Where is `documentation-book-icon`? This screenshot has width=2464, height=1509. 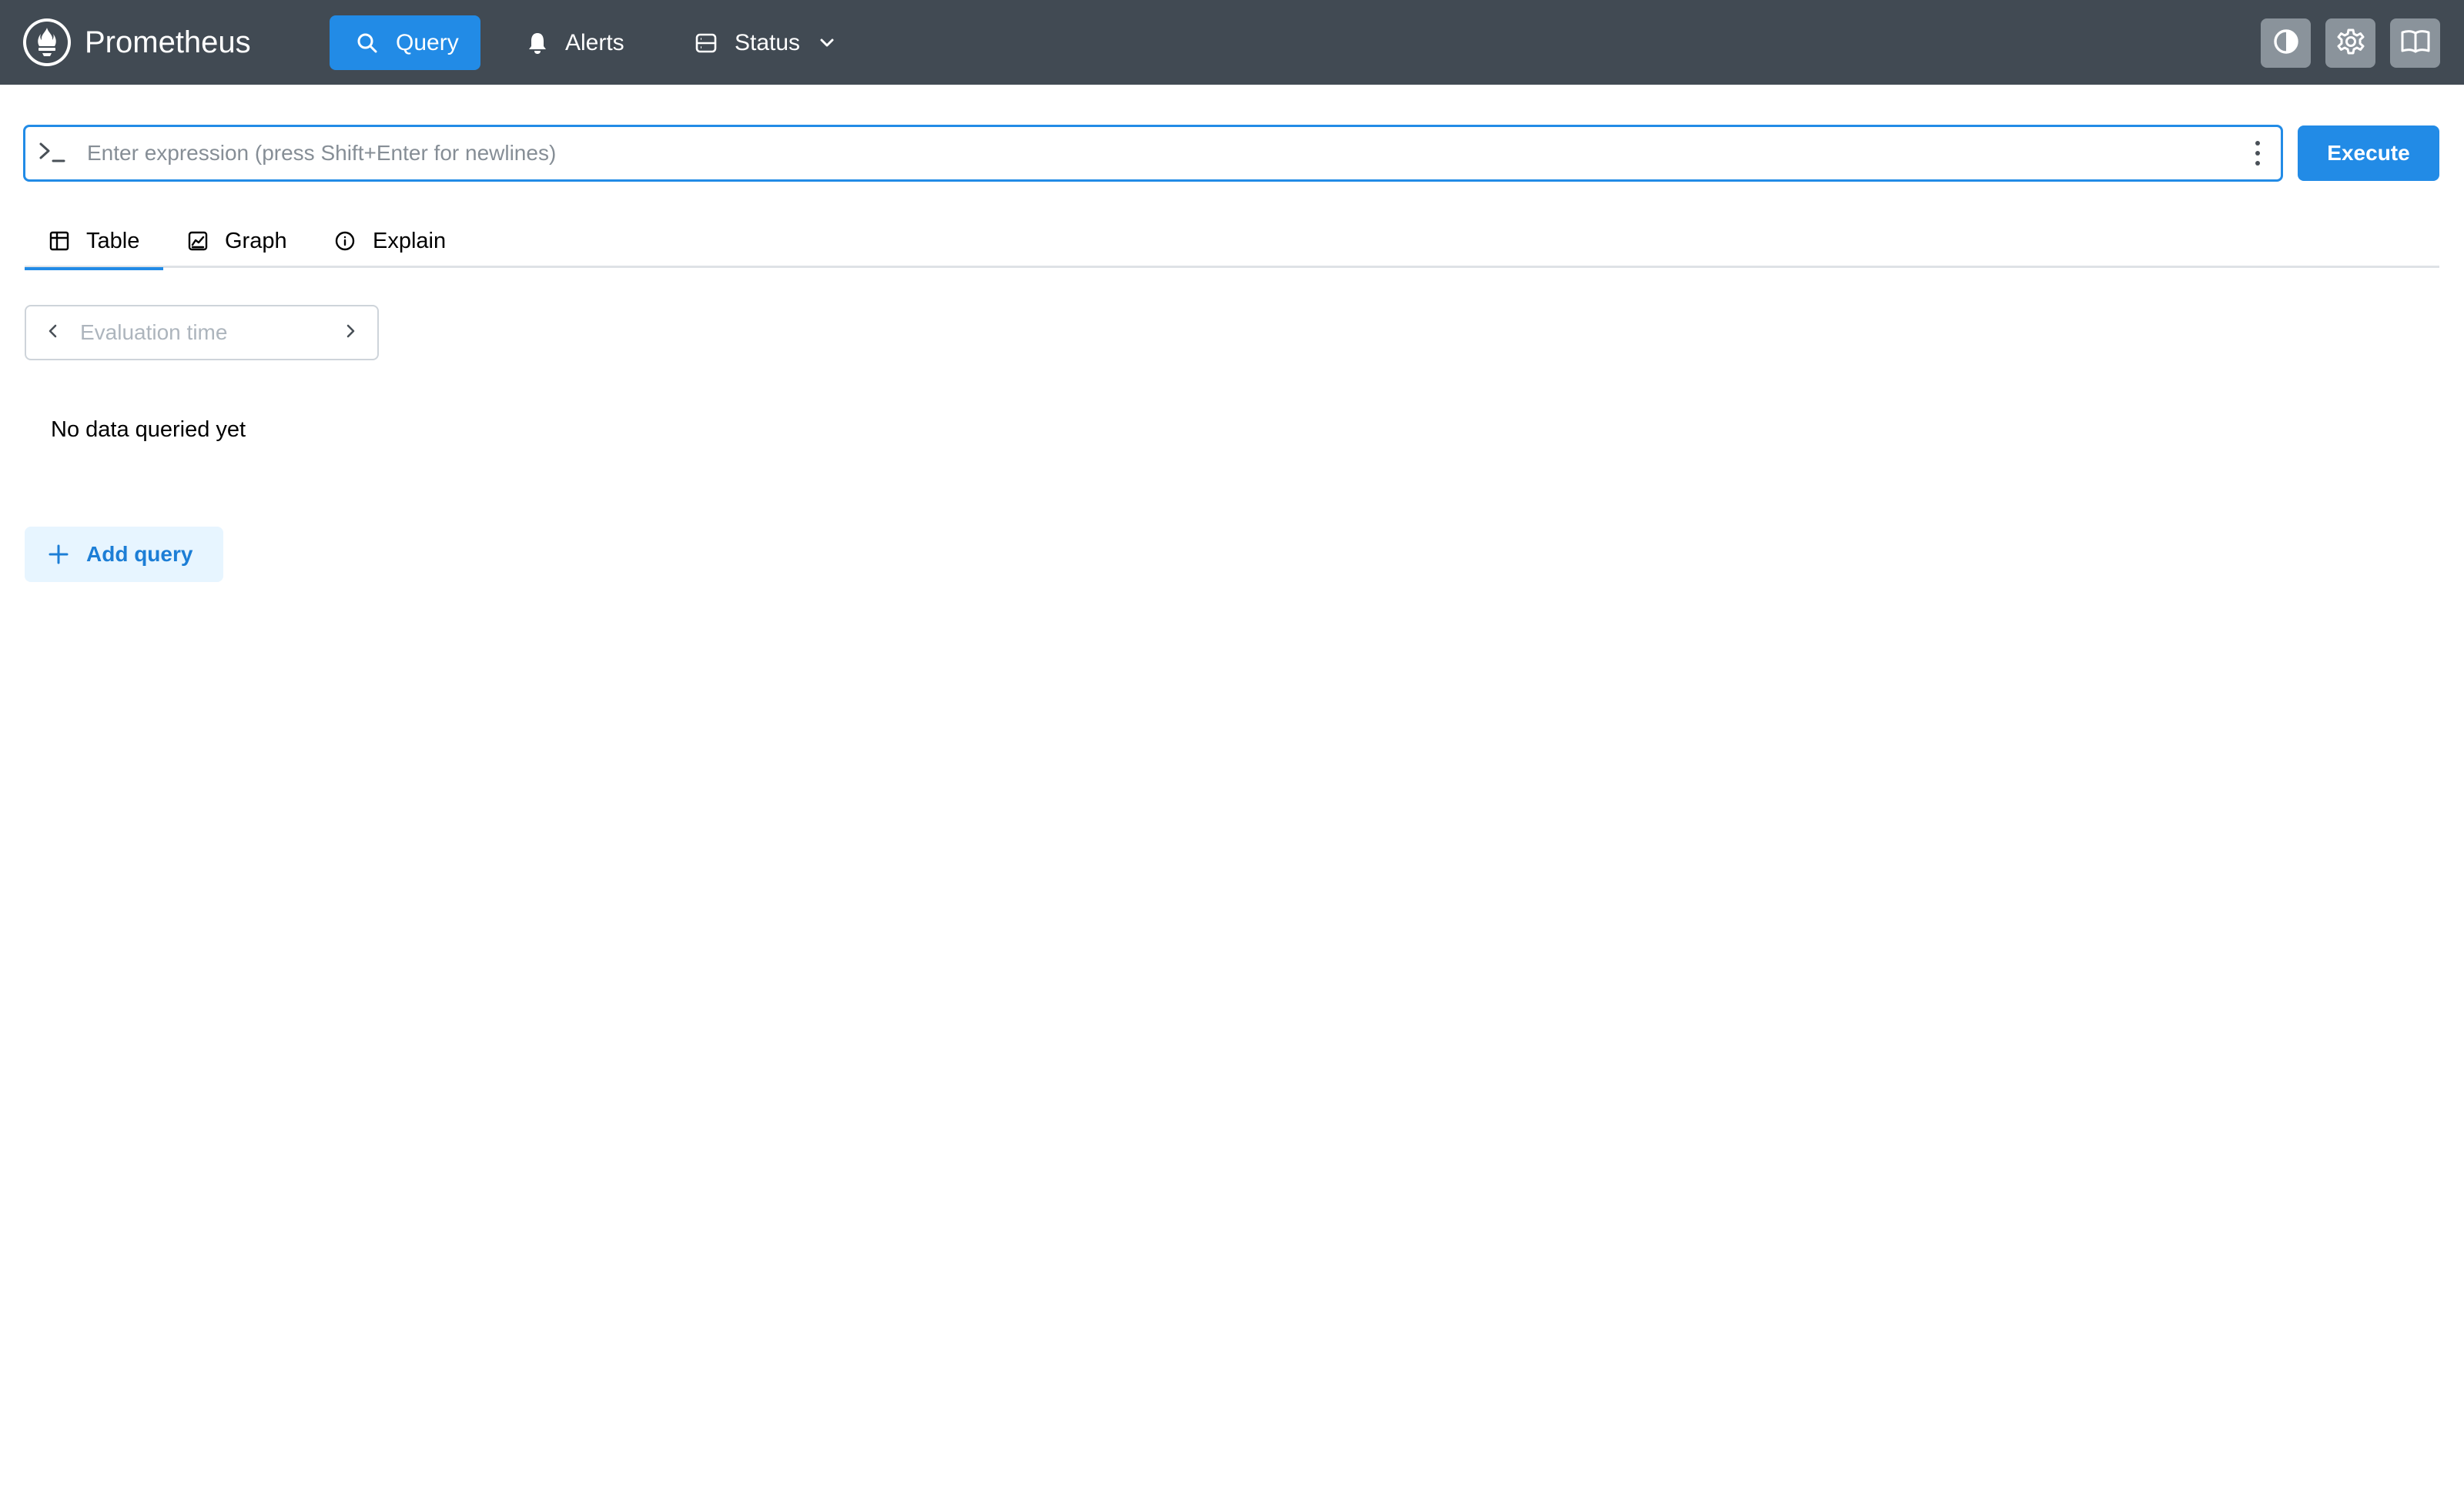 documentation-book-icon is located at coordinates (2415, 43).